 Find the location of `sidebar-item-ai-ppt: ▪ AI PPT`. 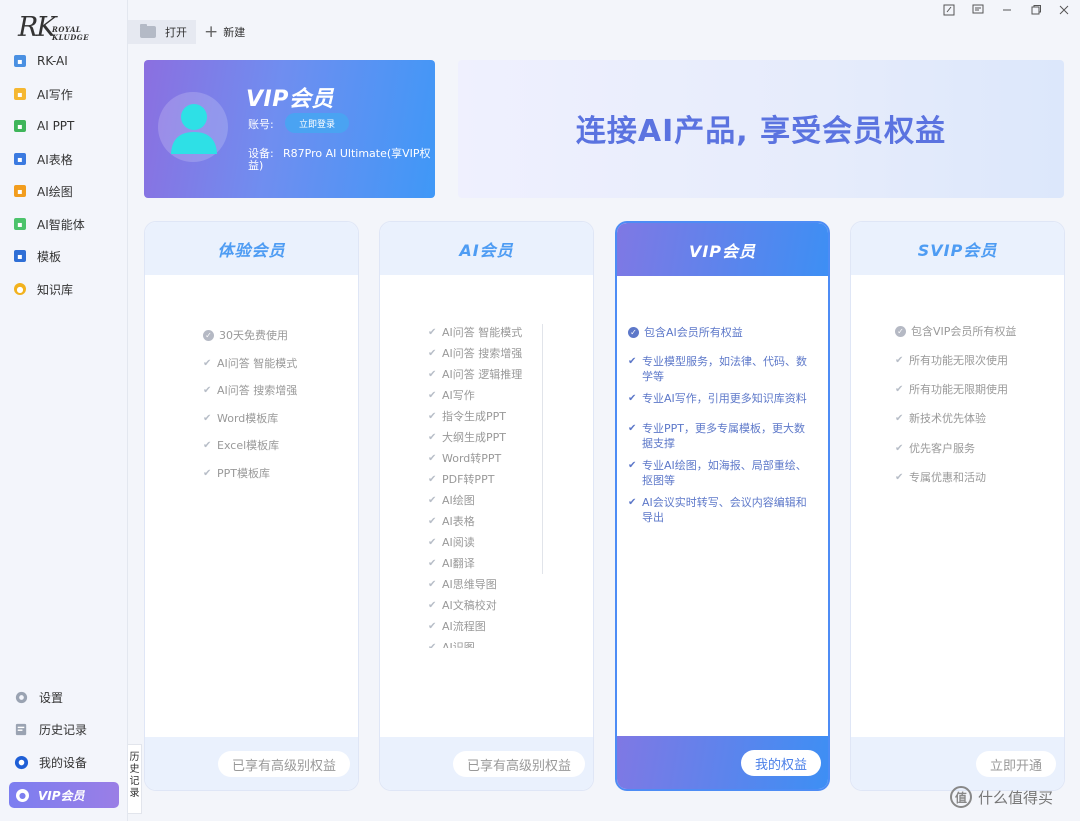

sidebar-item-ai-ppt: ▪ AI PPT is located at coordinates (66, 126).